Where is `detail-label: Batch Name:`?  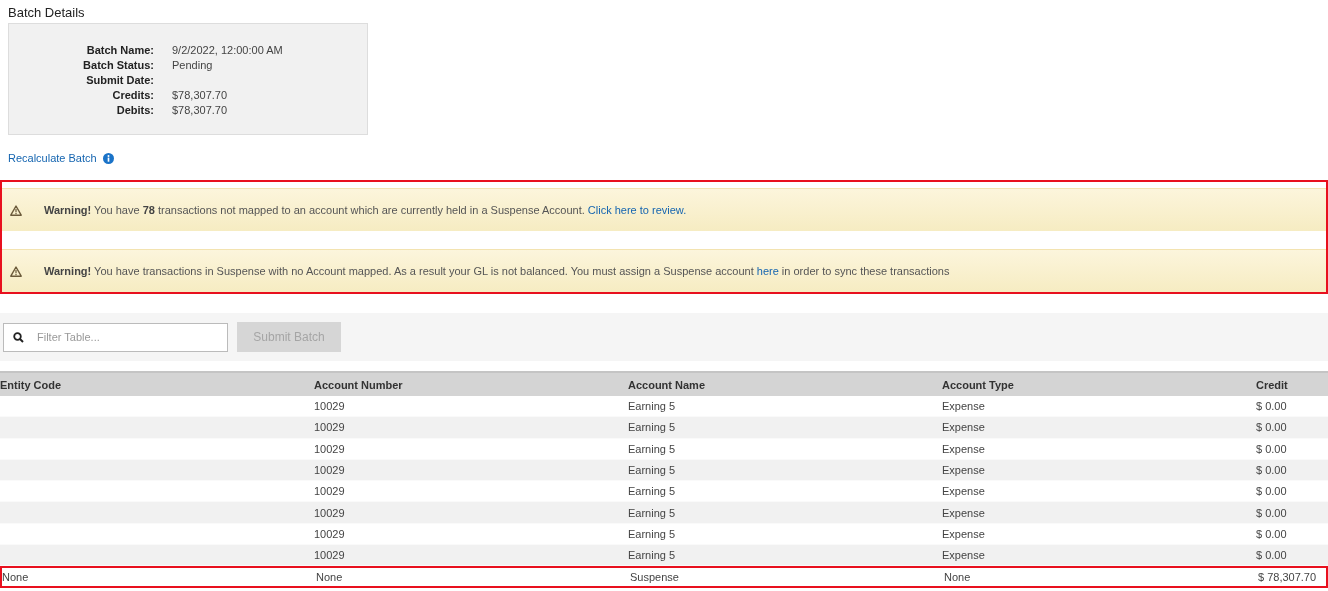
detail-label: Batch Name: is located at coordinates (119, 50).